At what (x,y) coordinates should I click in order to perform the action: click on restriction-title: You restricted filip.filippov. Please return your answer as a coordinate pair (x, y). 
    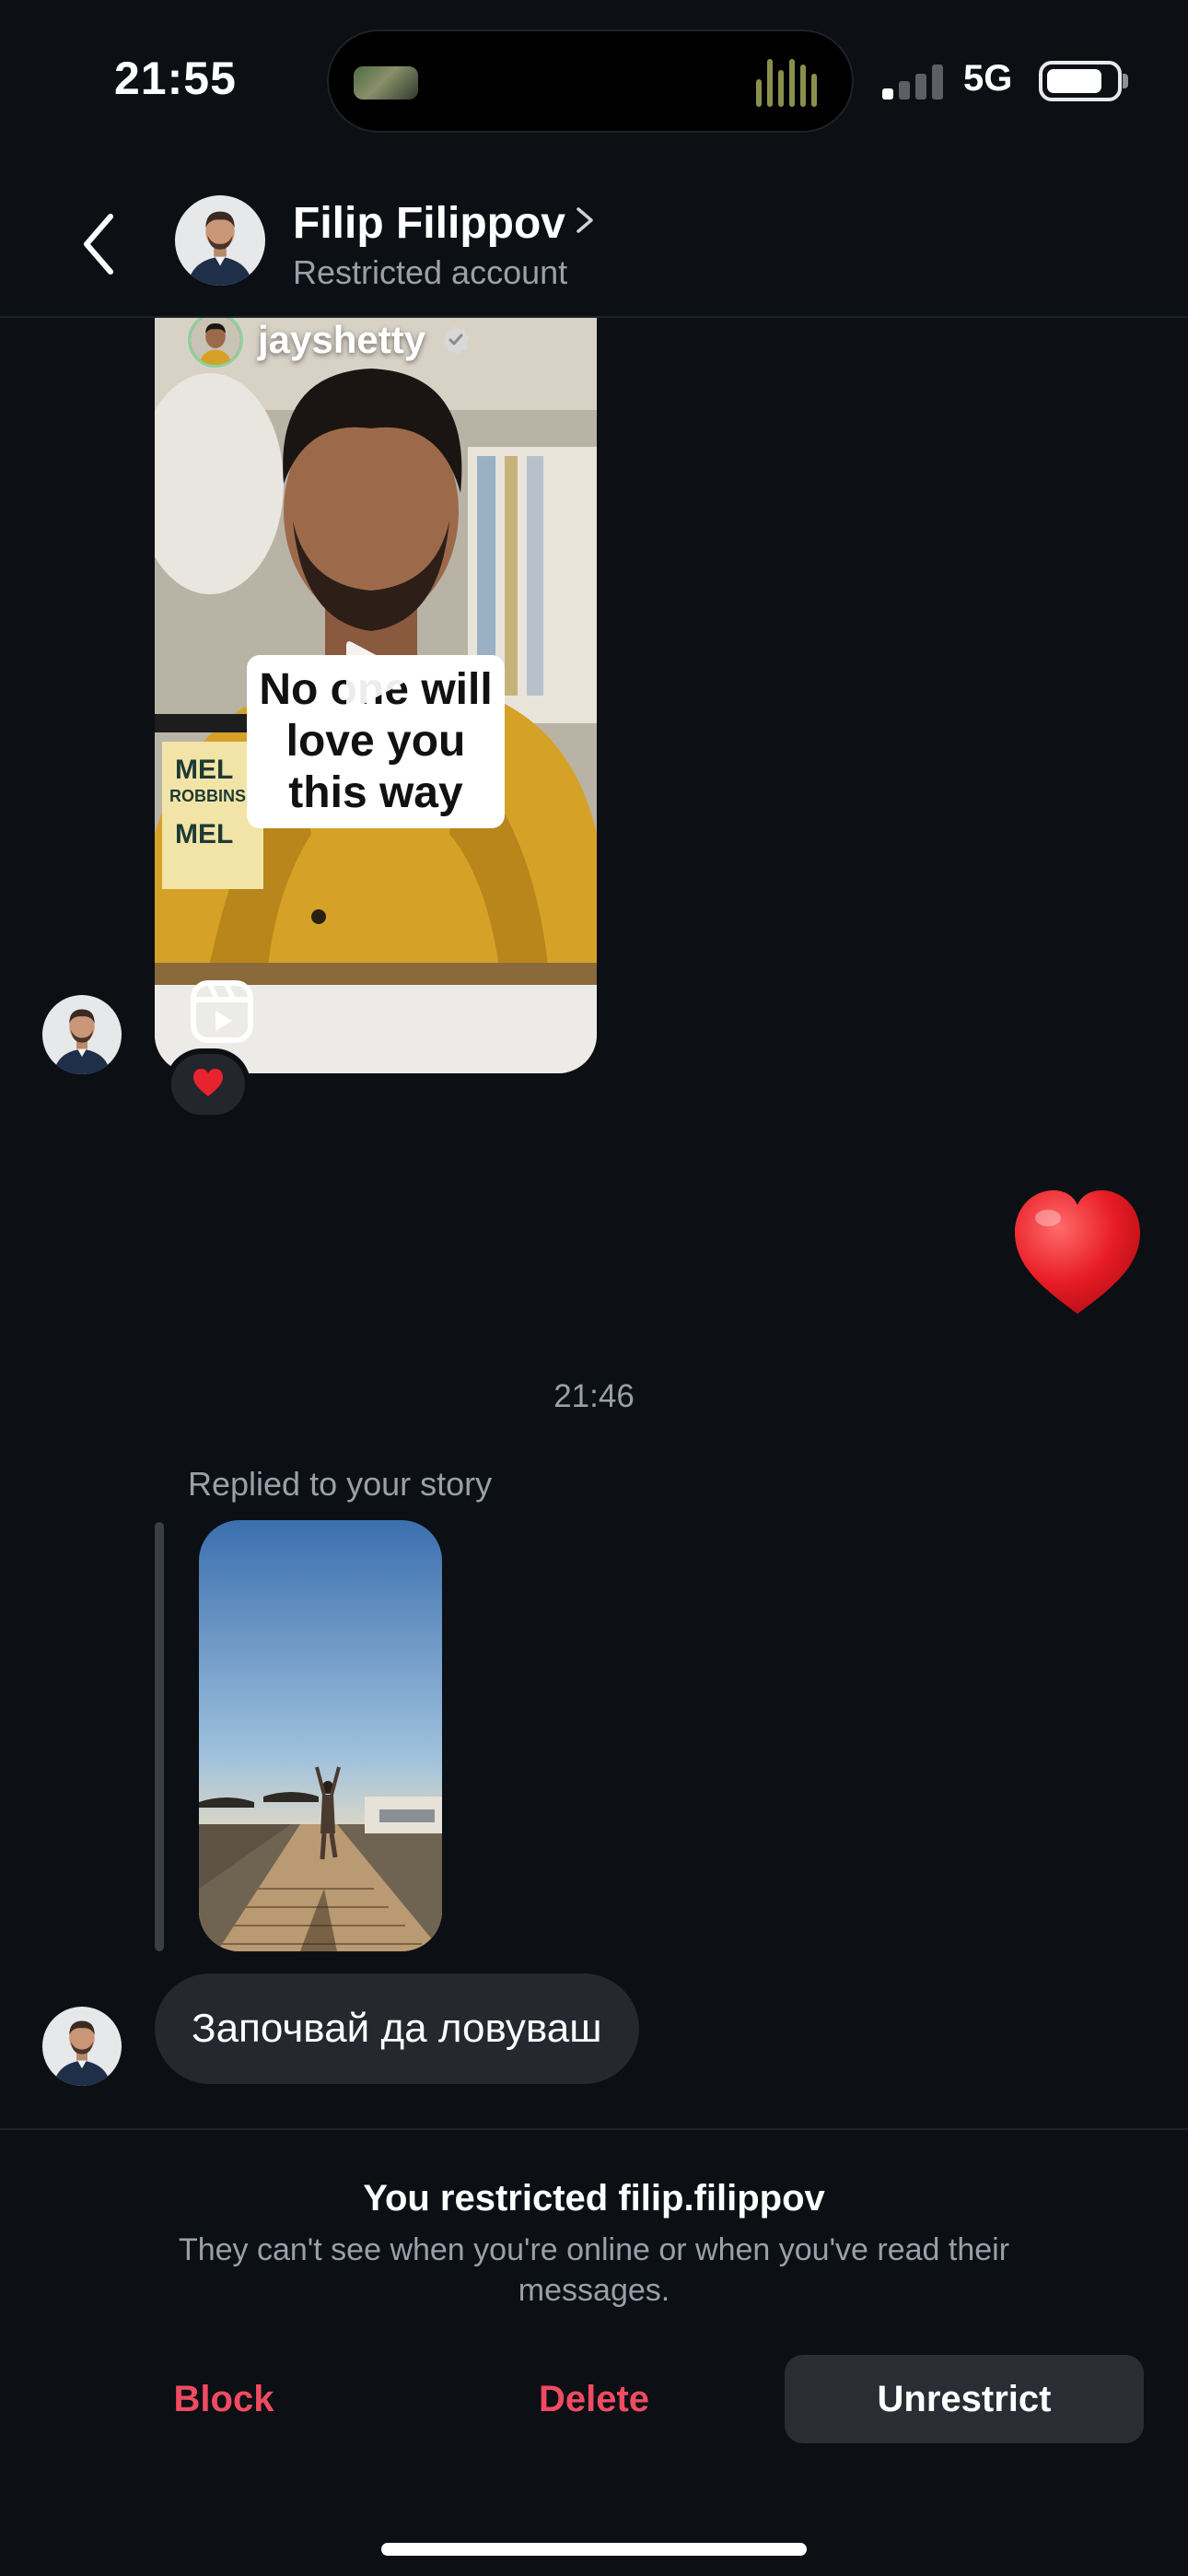
    Looking at the image, I should click on (594, 2198).